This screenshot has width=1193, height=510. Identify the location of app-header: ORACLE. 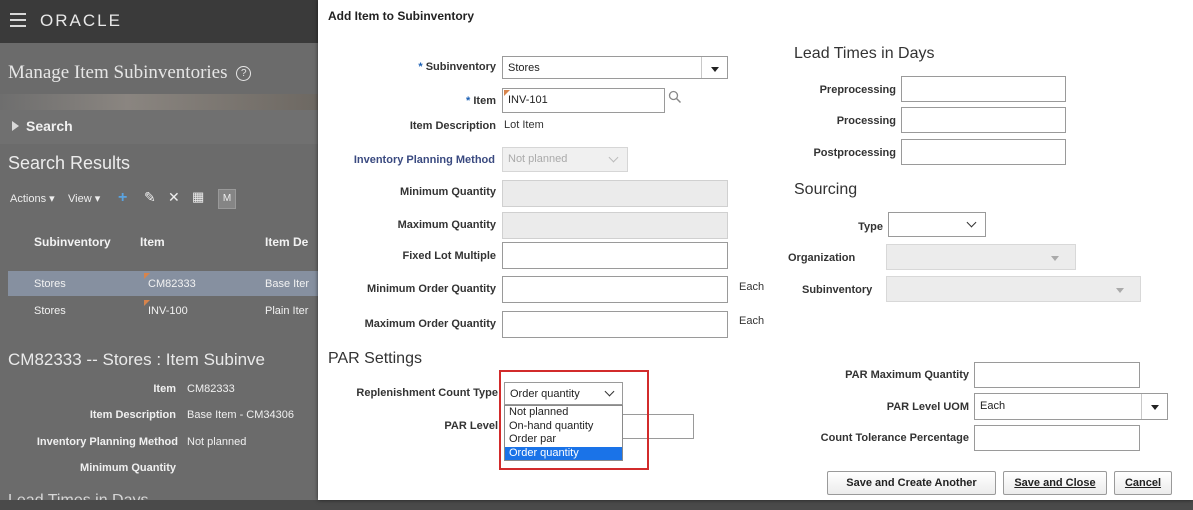
(159, 21).